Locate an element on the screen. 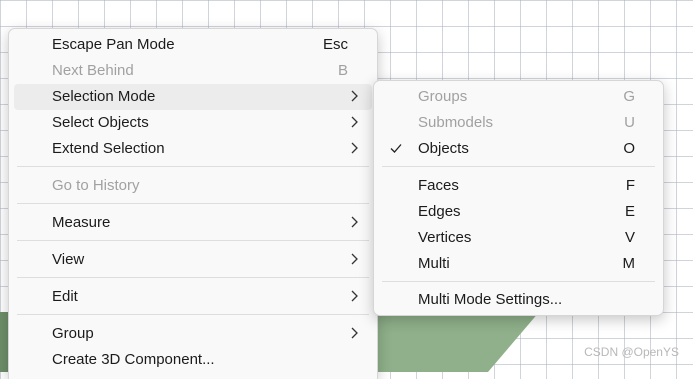 The width and height of the screenshot is (693, 379). menu-item-shortcut: U is located at coordinates (629, 122).